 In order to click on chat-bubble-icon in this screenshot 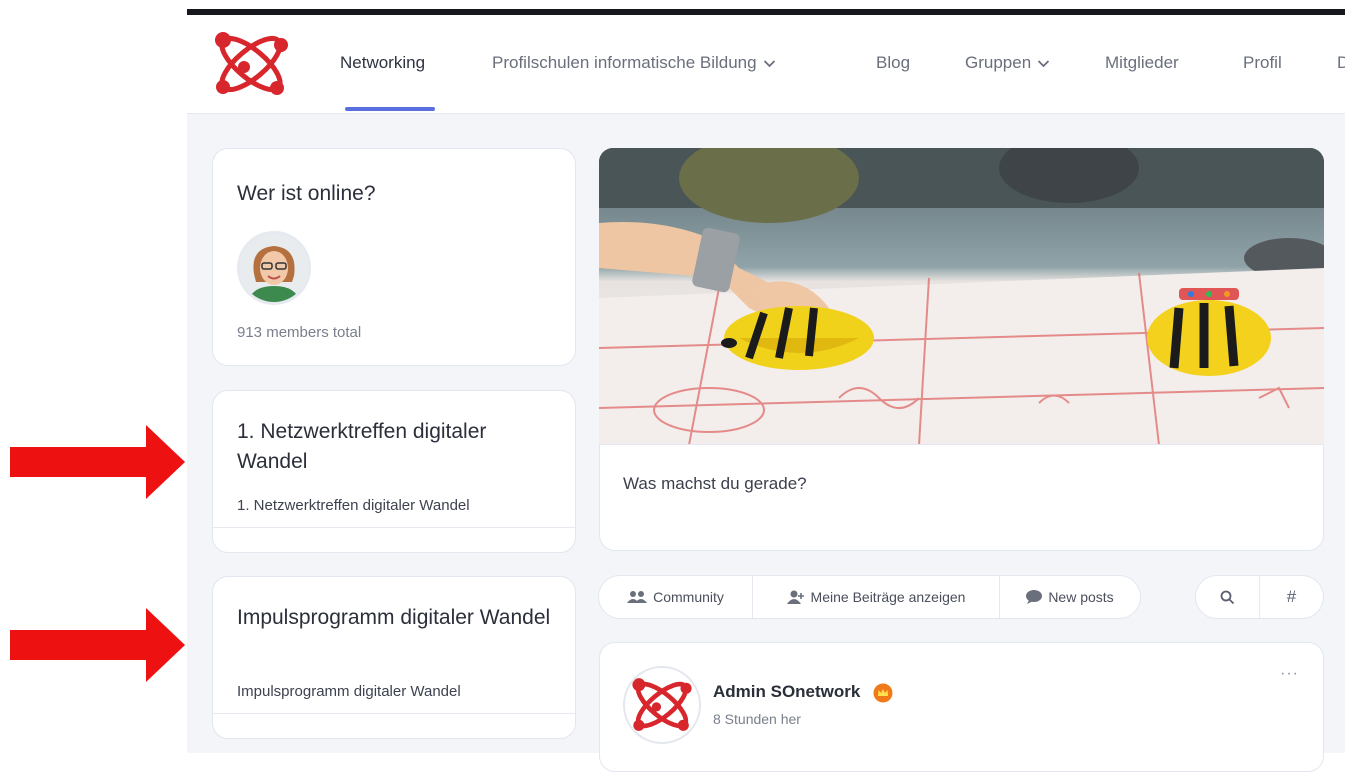, I will do `click(1034, 597)`.